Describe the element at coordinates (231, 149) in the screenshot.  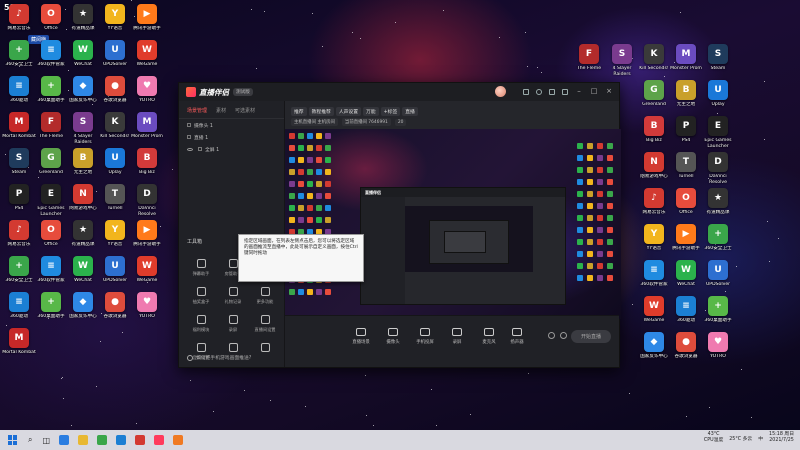
I see `scene-item: 全屏 1` at that location.